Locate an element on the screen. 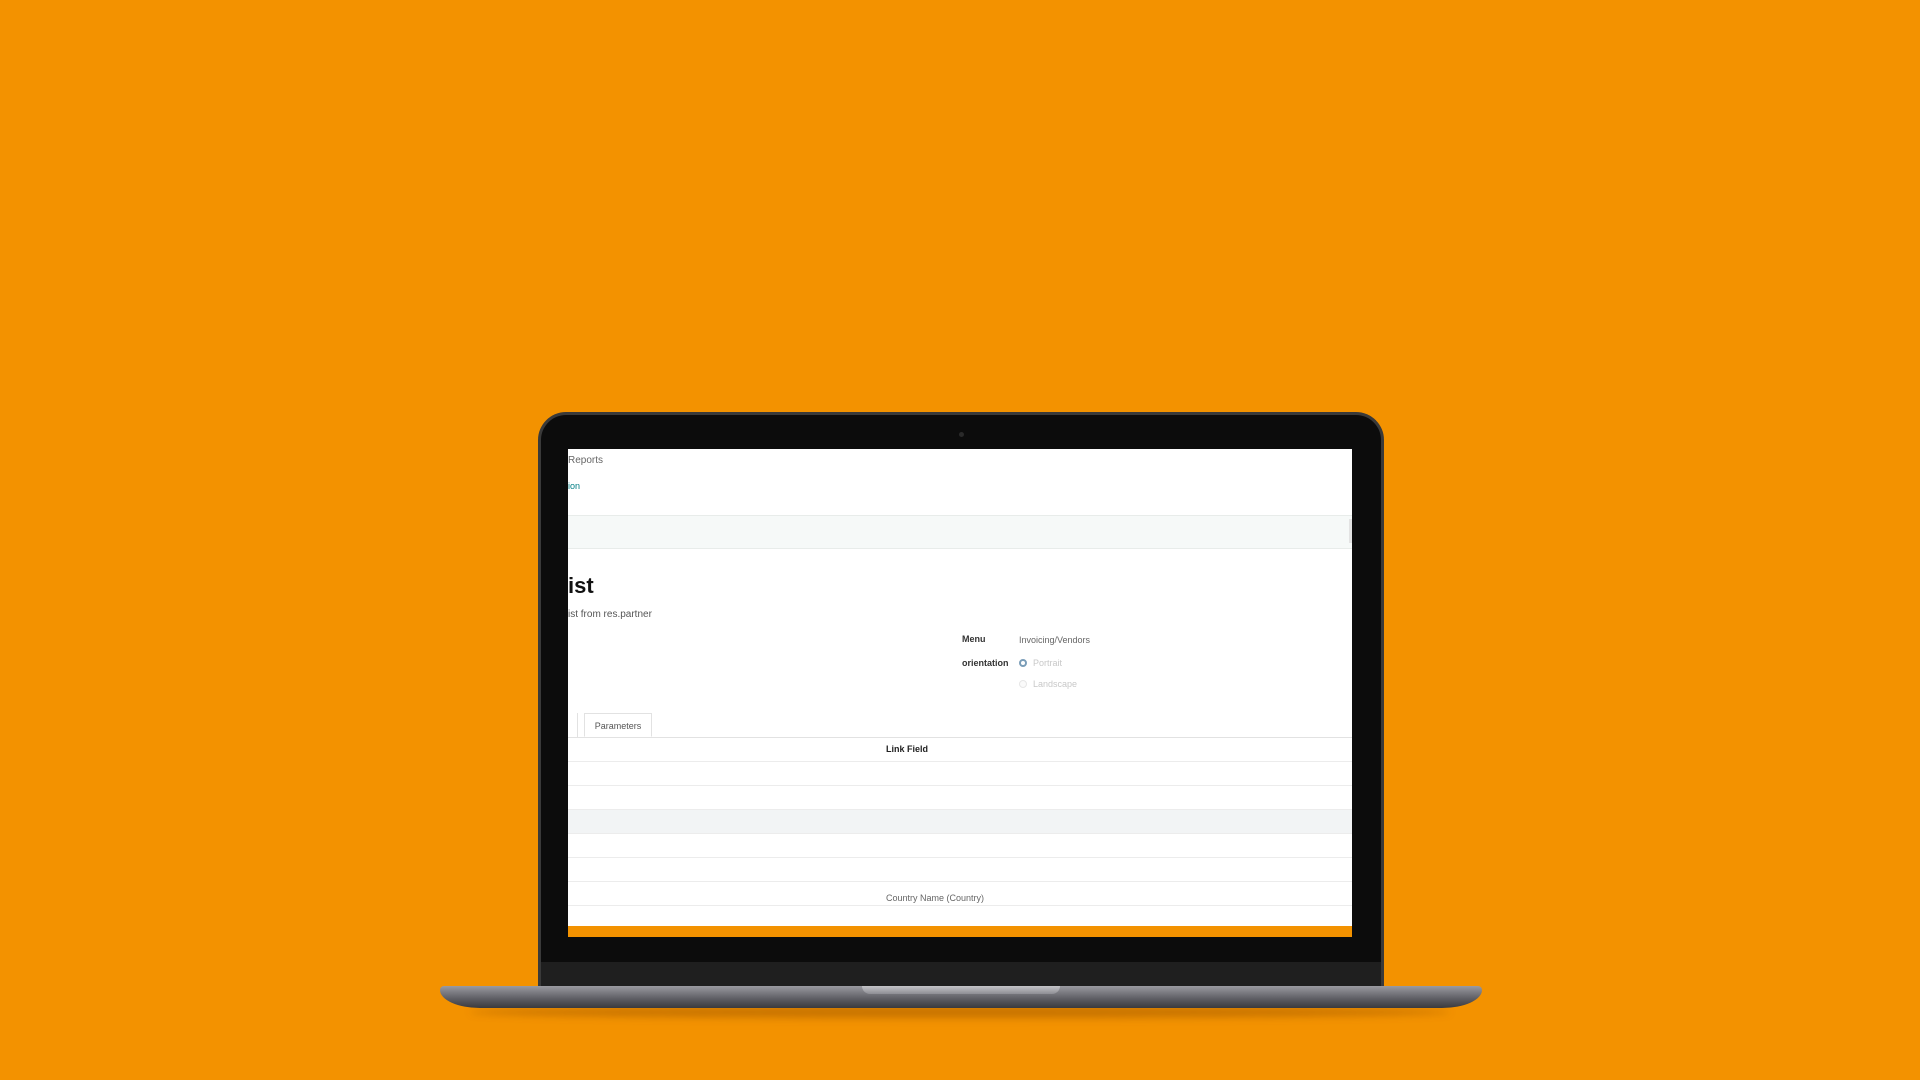 Image resolution: width=1920 pixels, height=1080 pixels. portrait-radio is located at coordinates (1023, 663).